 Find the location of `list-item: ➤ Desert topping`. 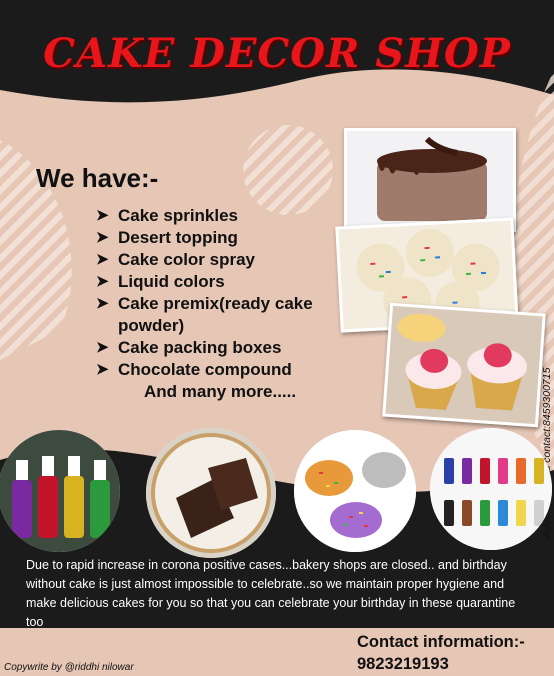

list-item: ➤ Desert topping is located at coordinates (167, 237).